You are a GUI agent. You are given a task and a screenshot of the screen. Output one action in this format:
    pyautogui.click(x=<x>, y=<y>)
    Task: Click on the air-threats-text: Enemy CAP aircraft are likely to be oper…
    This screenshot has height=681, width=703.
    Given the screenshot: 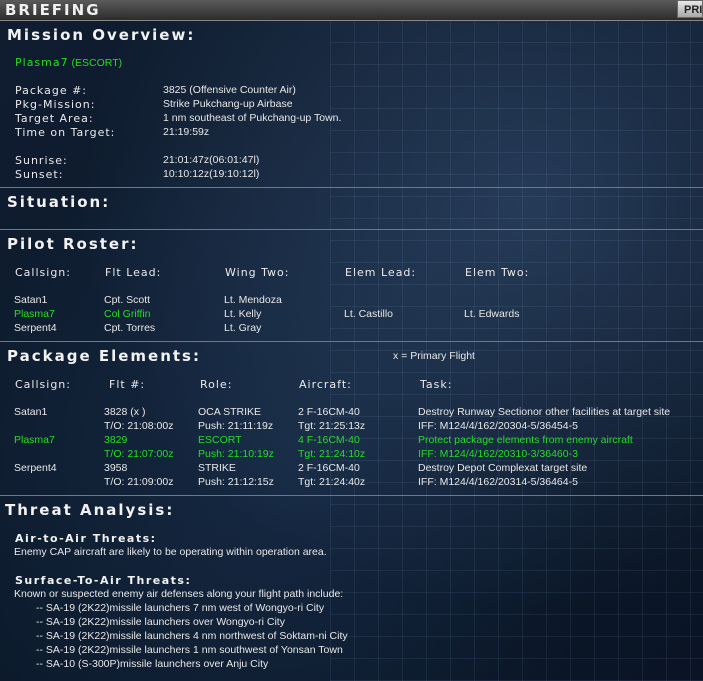 What is the action you would take?
    pyautogui.click(x=170, y=552)
    